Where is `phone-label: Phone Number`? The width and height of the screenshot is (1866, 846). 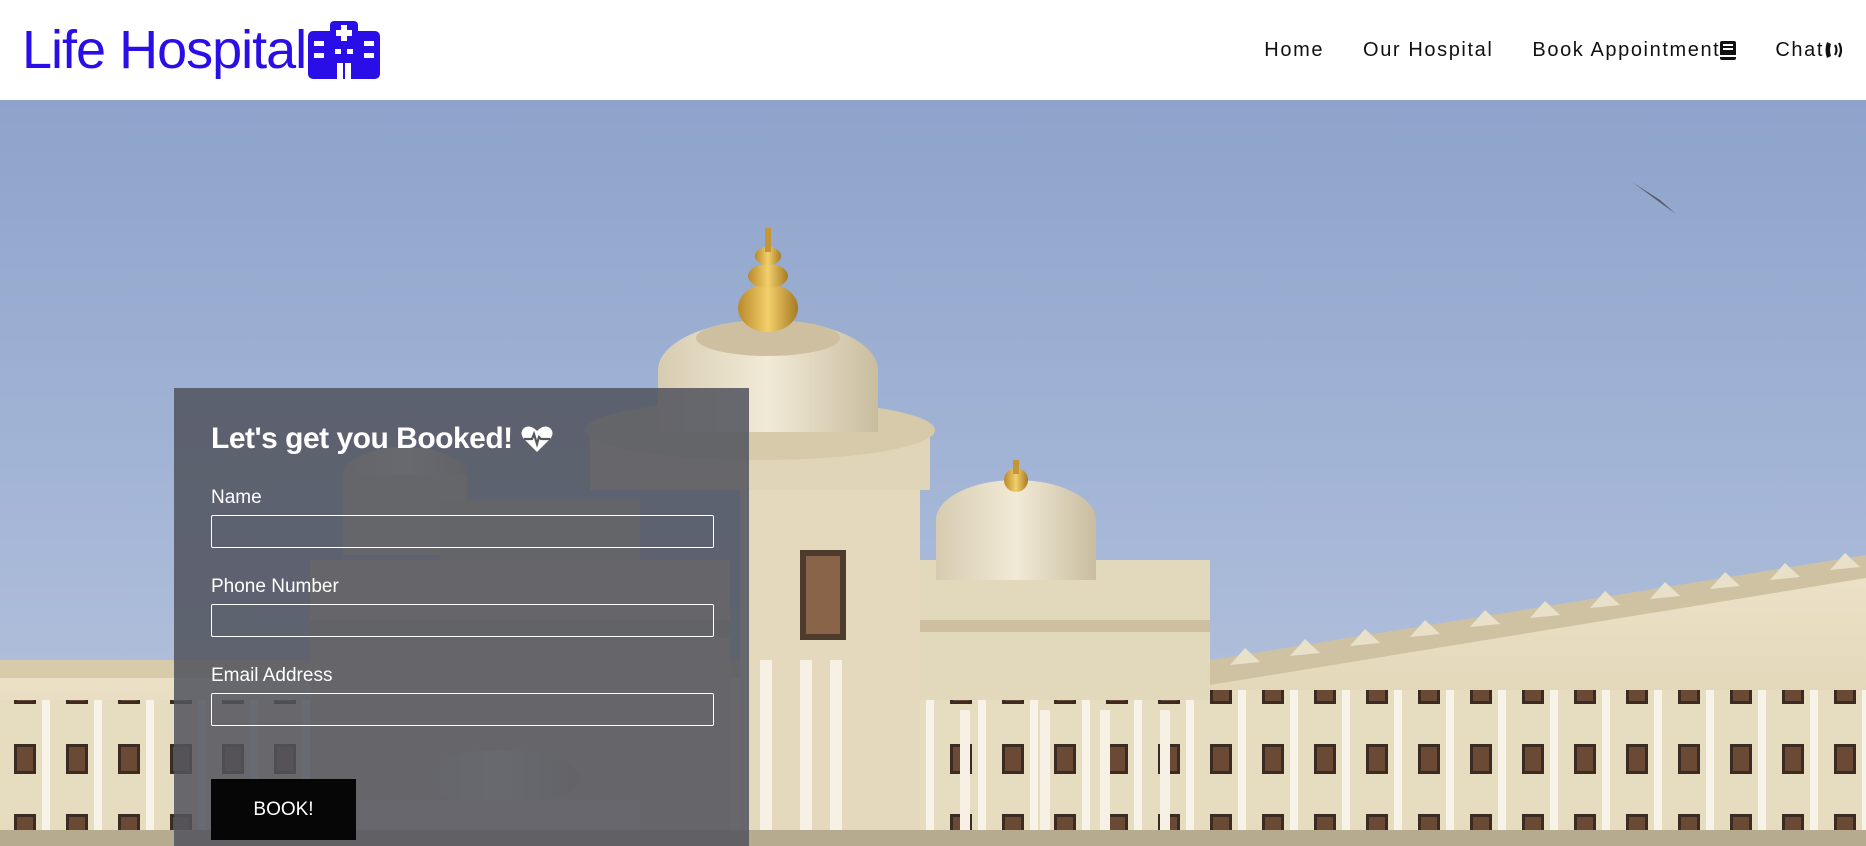 phone-label: Phone Number is located at coordinates (275, 586).